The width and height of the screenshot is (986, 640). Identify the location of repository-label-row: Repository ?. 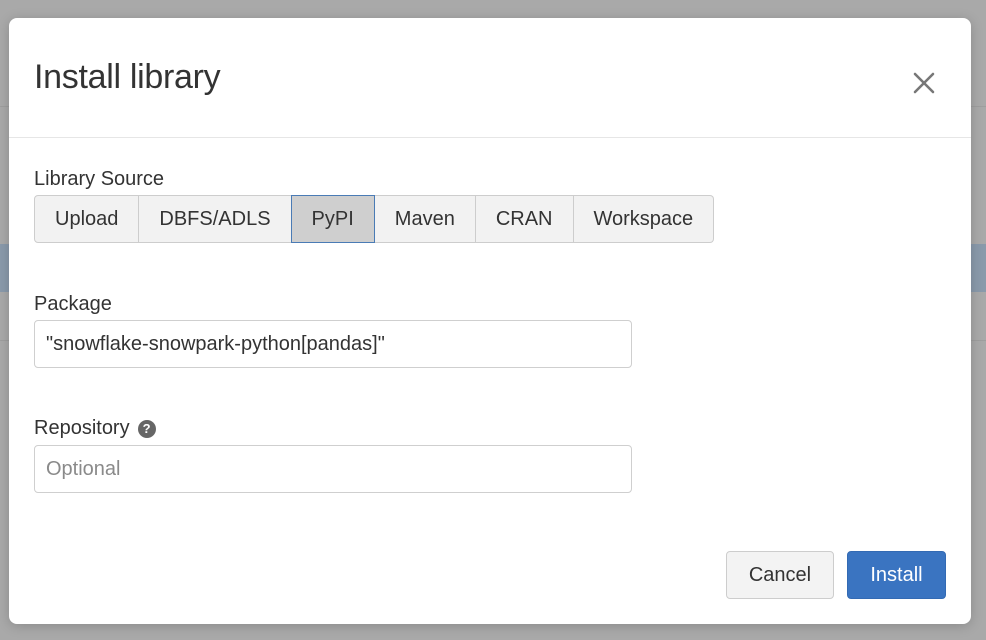
(95, 428).